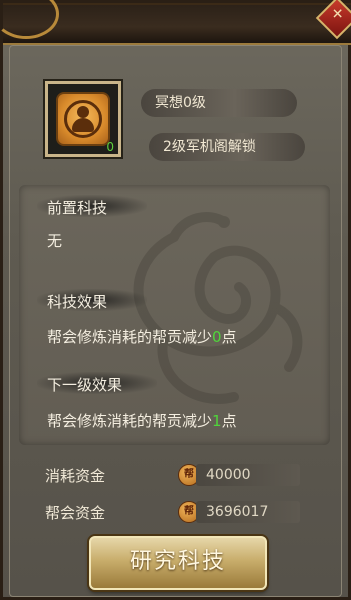 This screenshot has height=600, width=351. I want to click on consume-funds-value: 40000, so click(248, 475).